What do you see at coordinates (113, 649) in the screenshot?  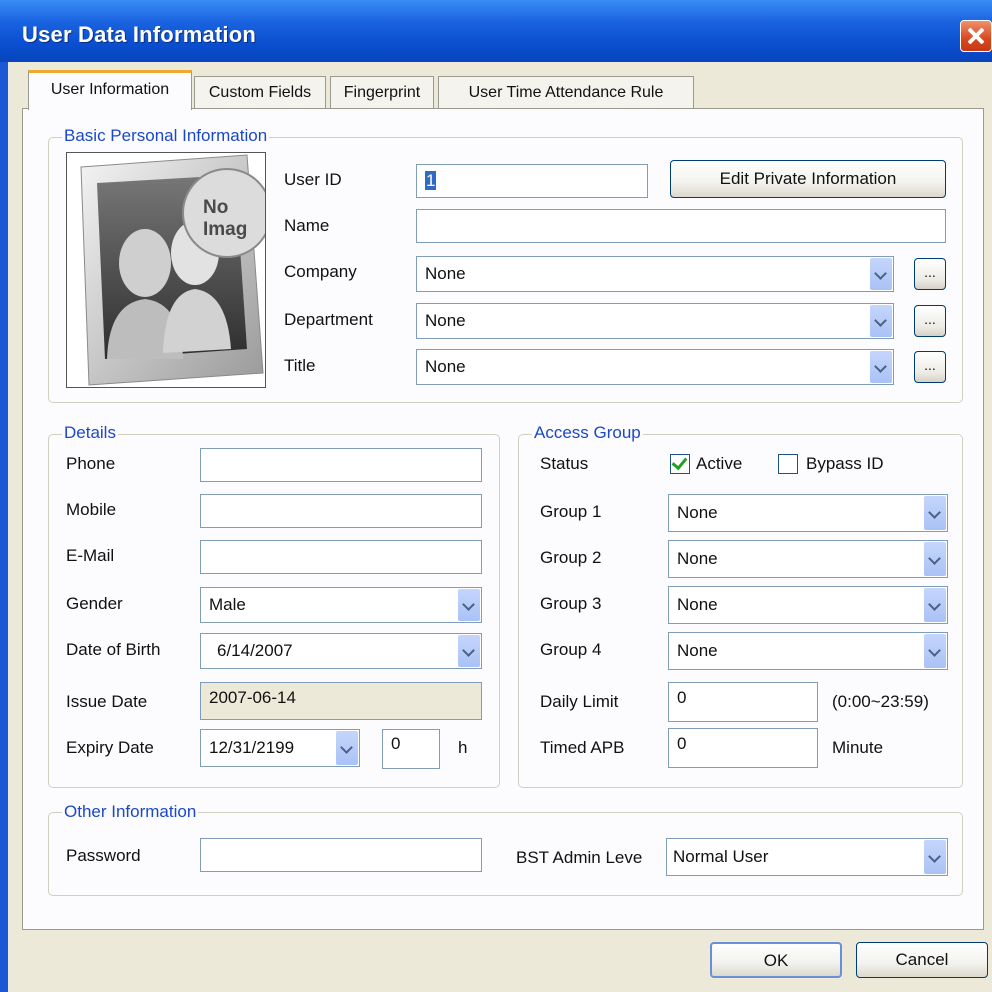 I see `date-of-birth-label: Date of Birth` at bounding box center [113, 649].